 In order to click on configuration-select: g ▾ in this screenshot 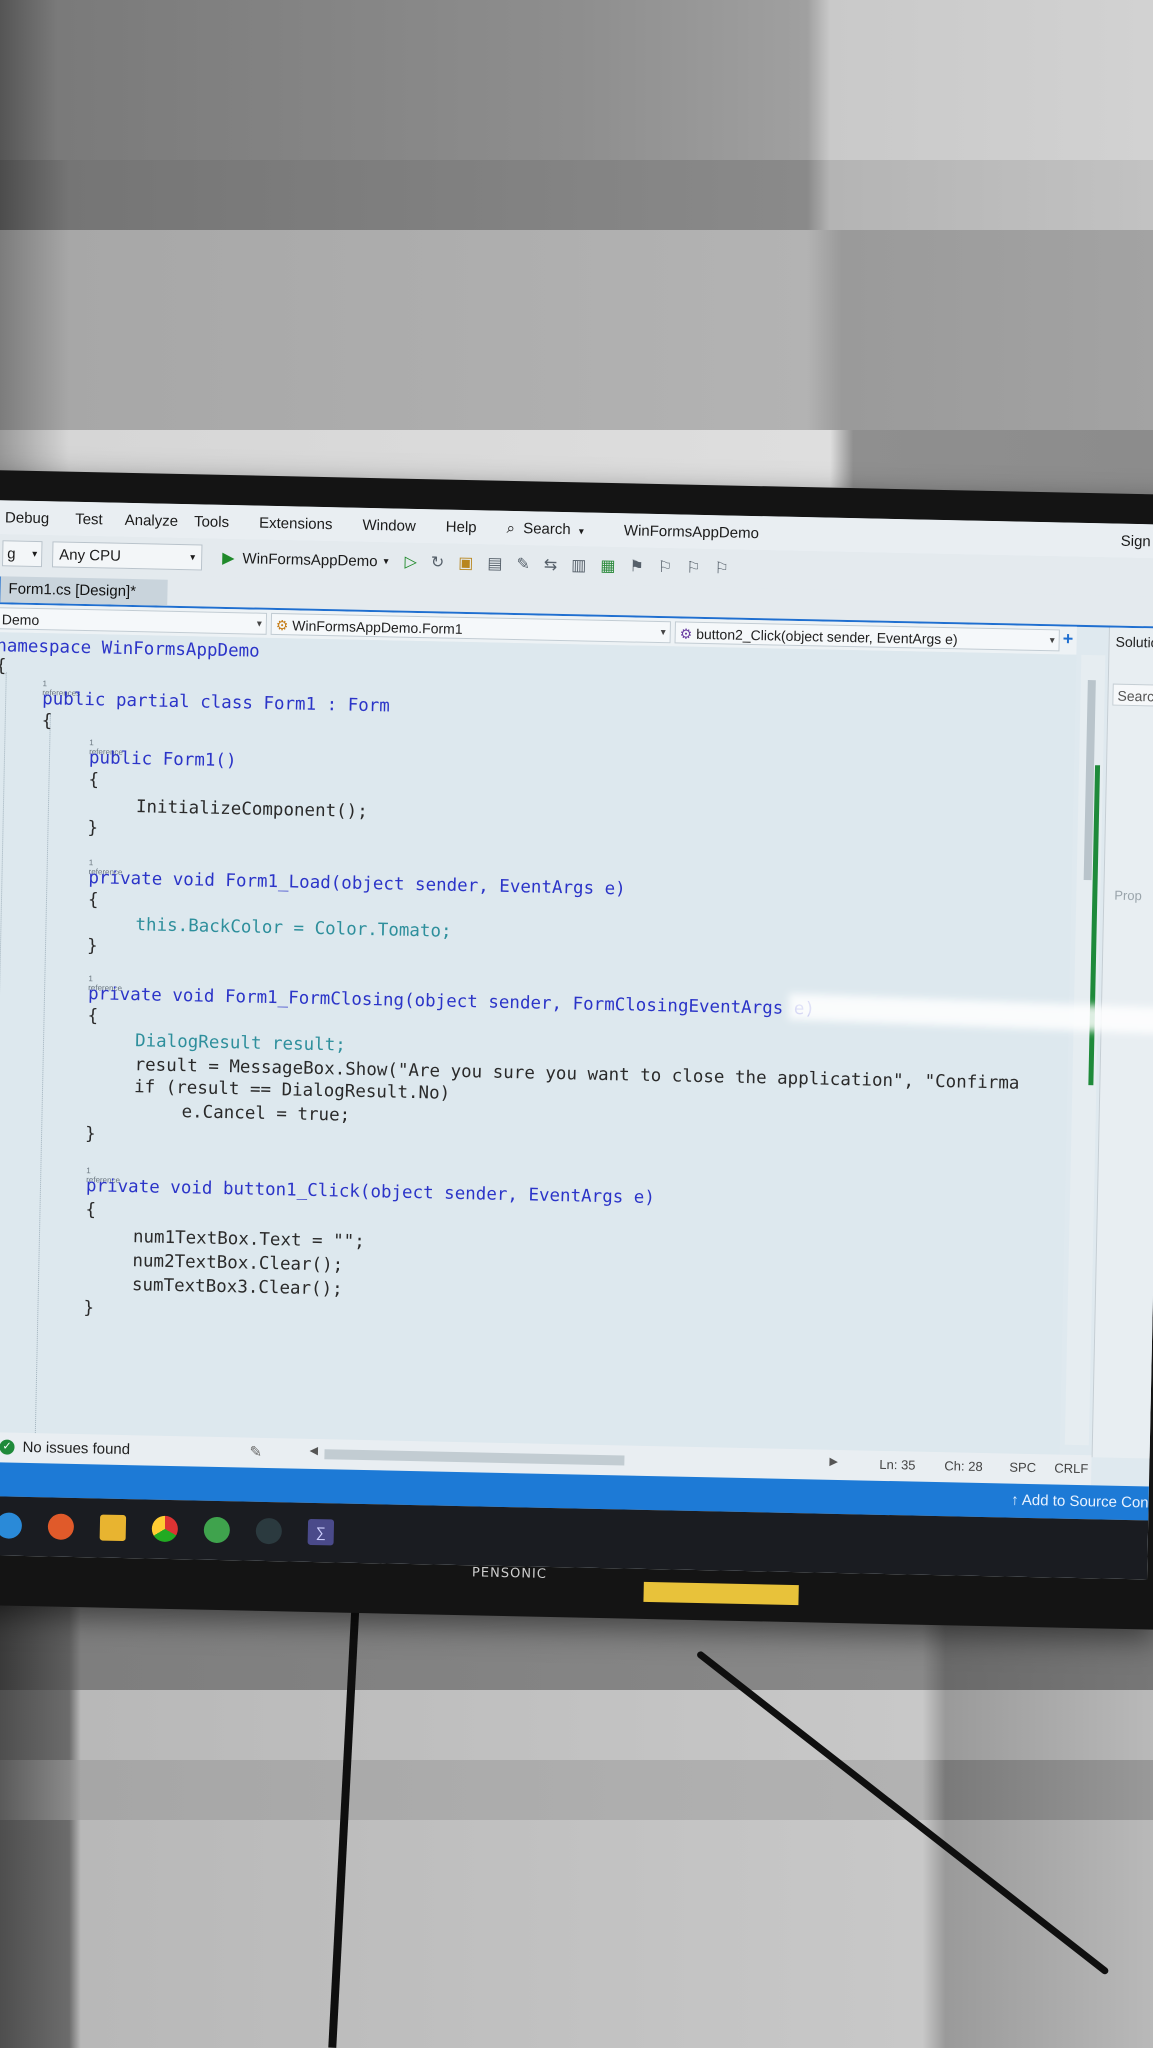, I will do `click(22, 554)`.